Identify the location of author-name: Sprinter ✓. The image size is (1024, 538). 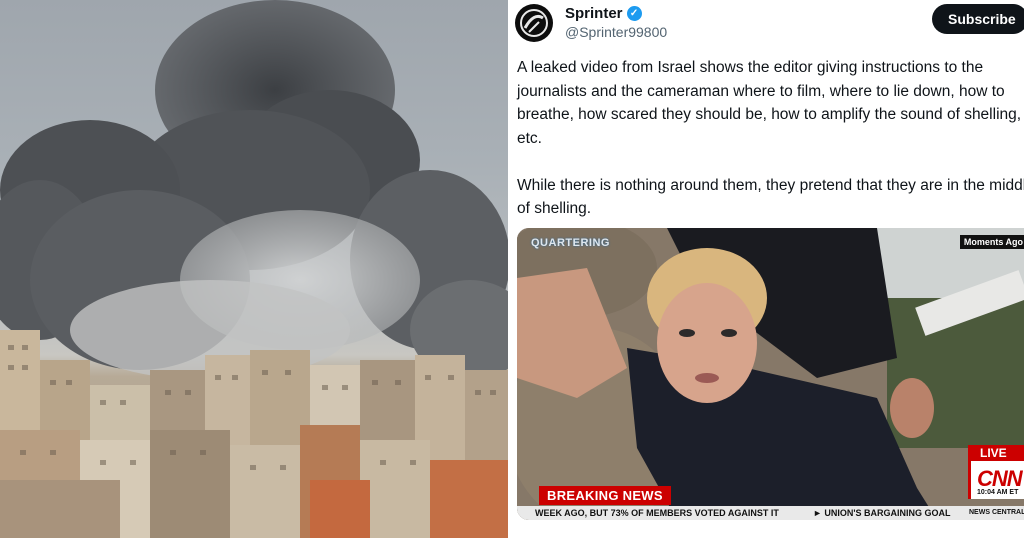
(603, 13).